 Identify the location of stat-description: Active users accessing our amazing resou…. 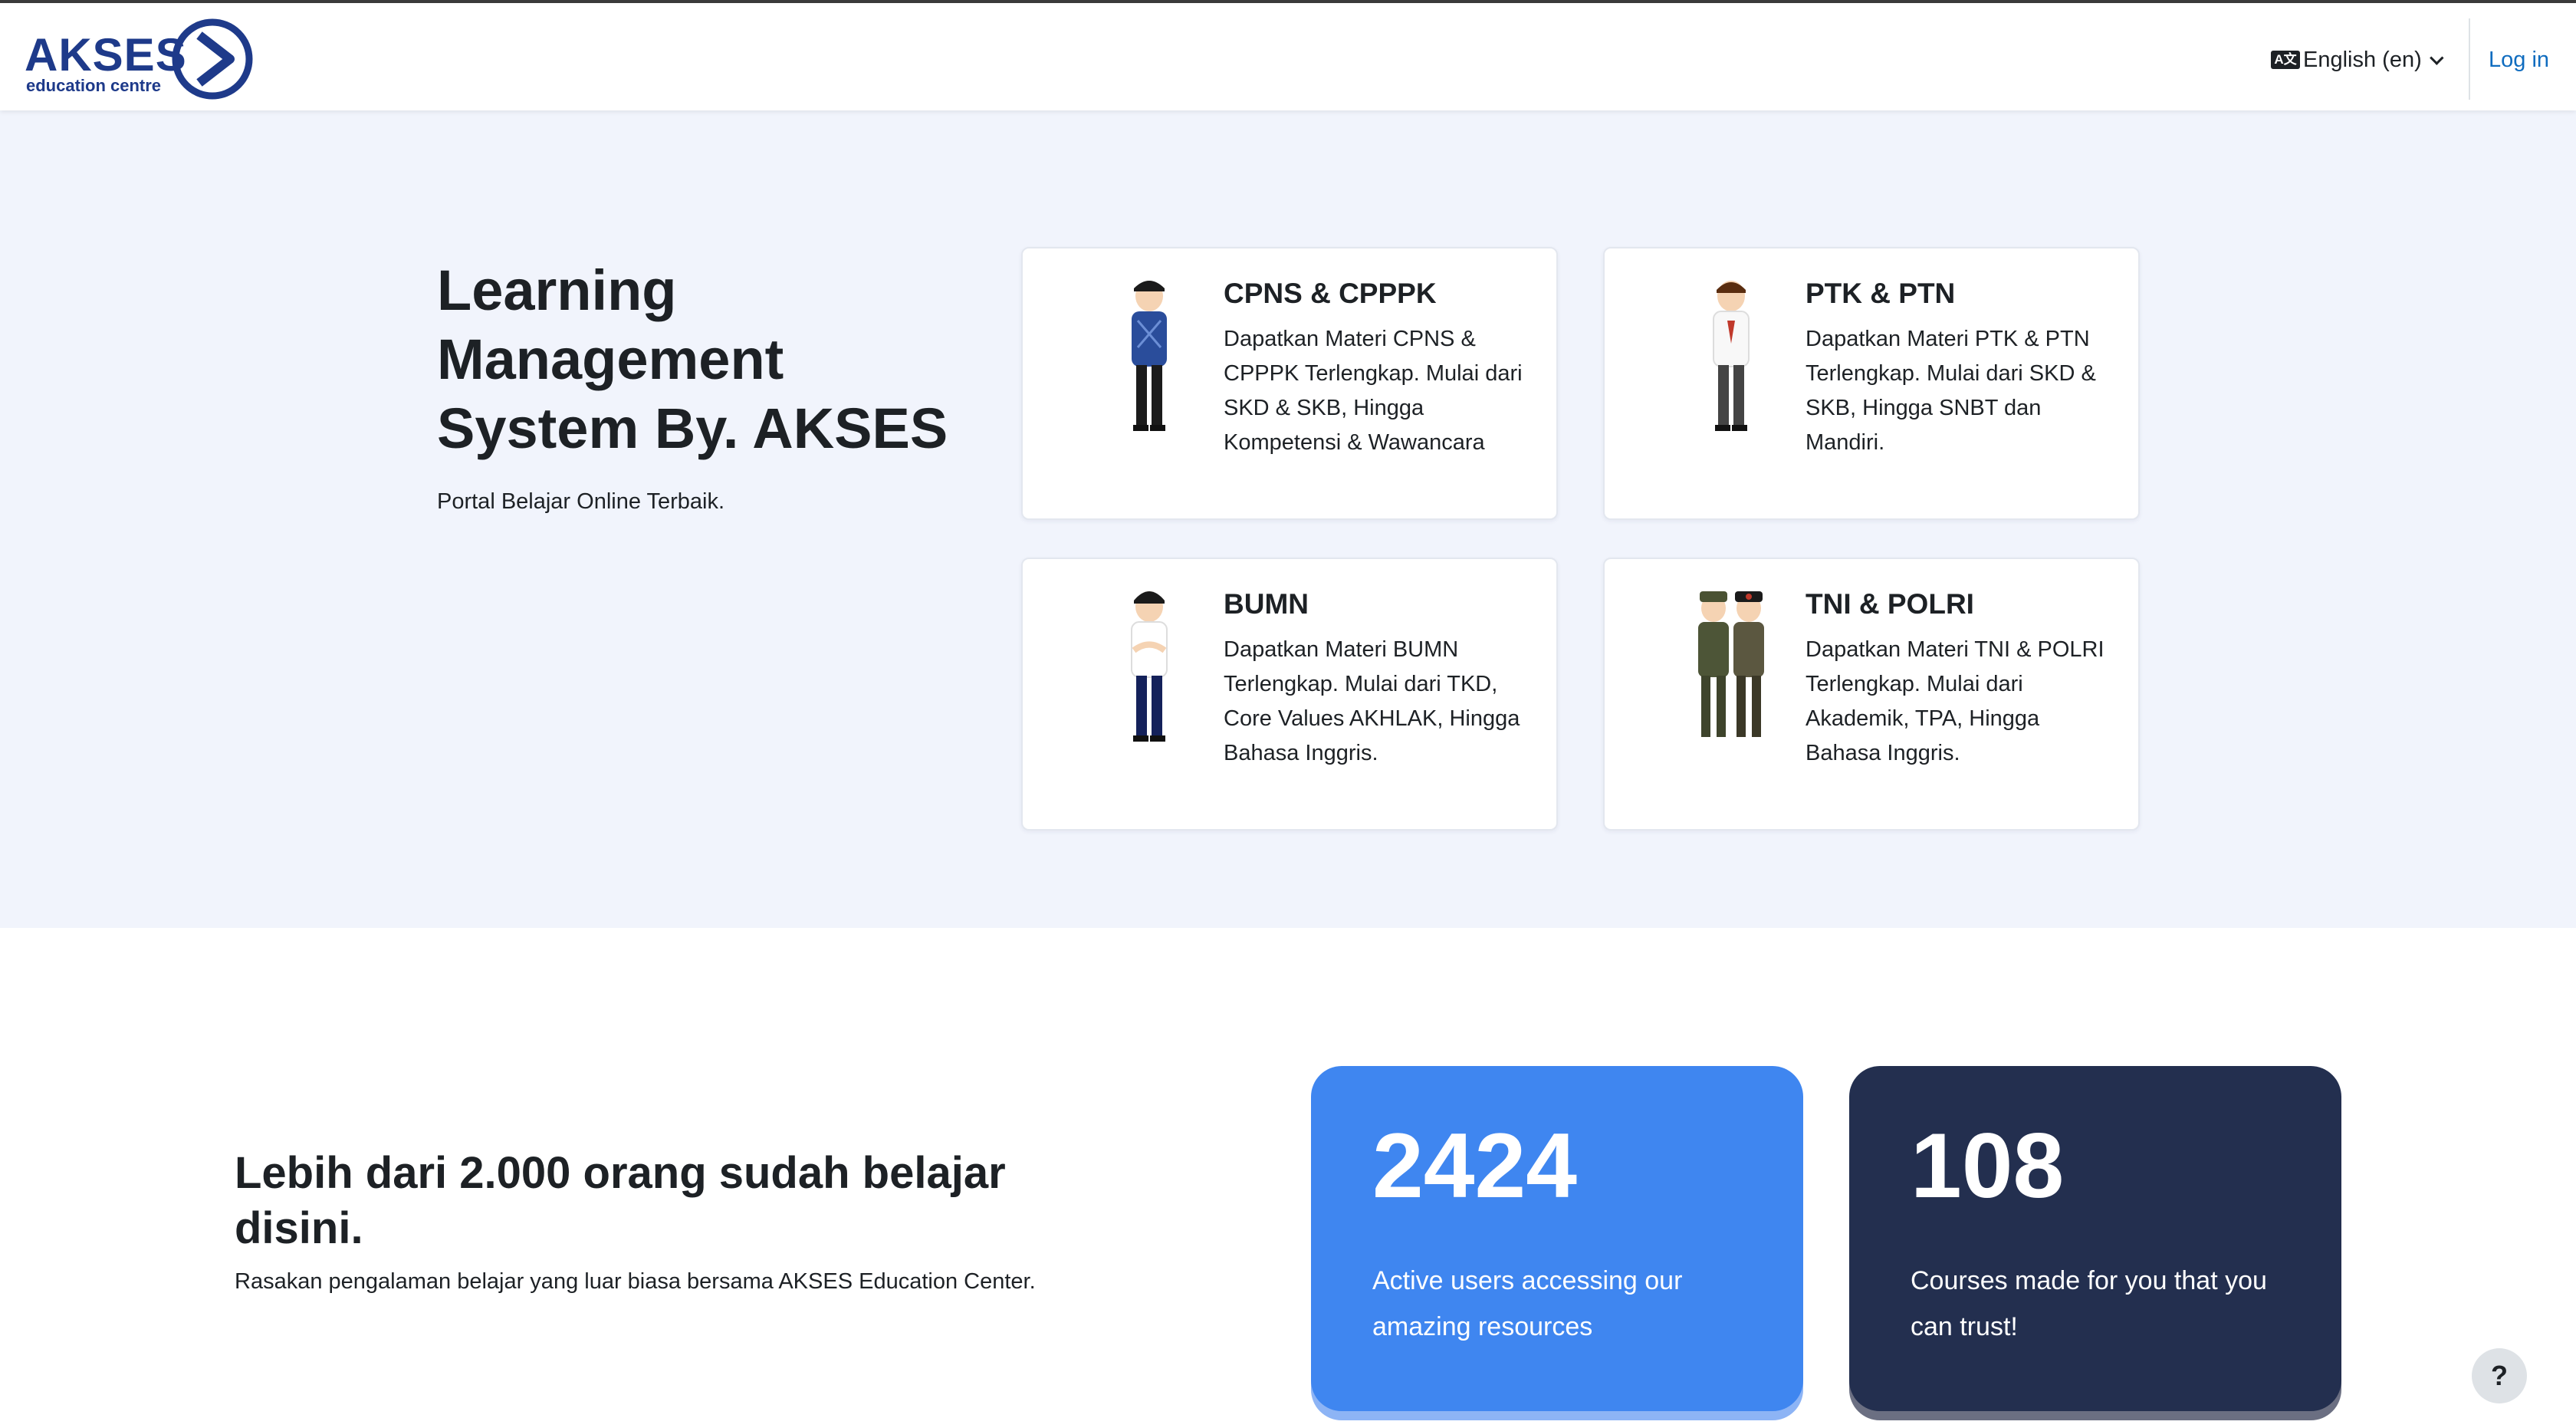
(1527, 1303).